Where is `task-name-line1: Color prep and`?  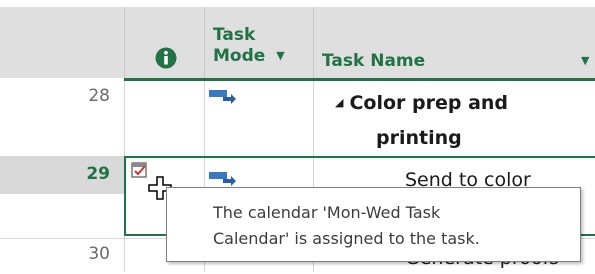 task-name-line1: Color prep and is located at coordinates (429, 103).